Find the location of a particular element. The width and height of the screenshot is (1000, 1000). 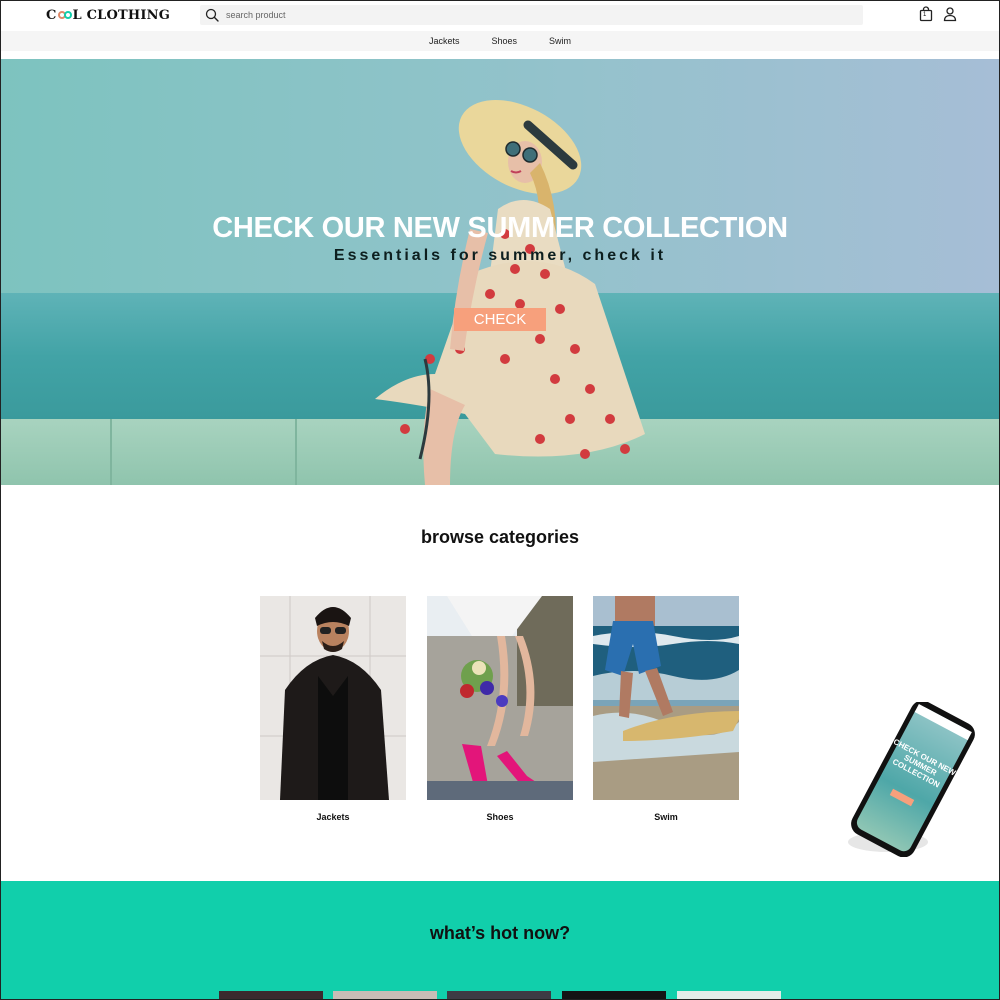

category-card-jackets: Jackets is located at coordinates (333, 709).